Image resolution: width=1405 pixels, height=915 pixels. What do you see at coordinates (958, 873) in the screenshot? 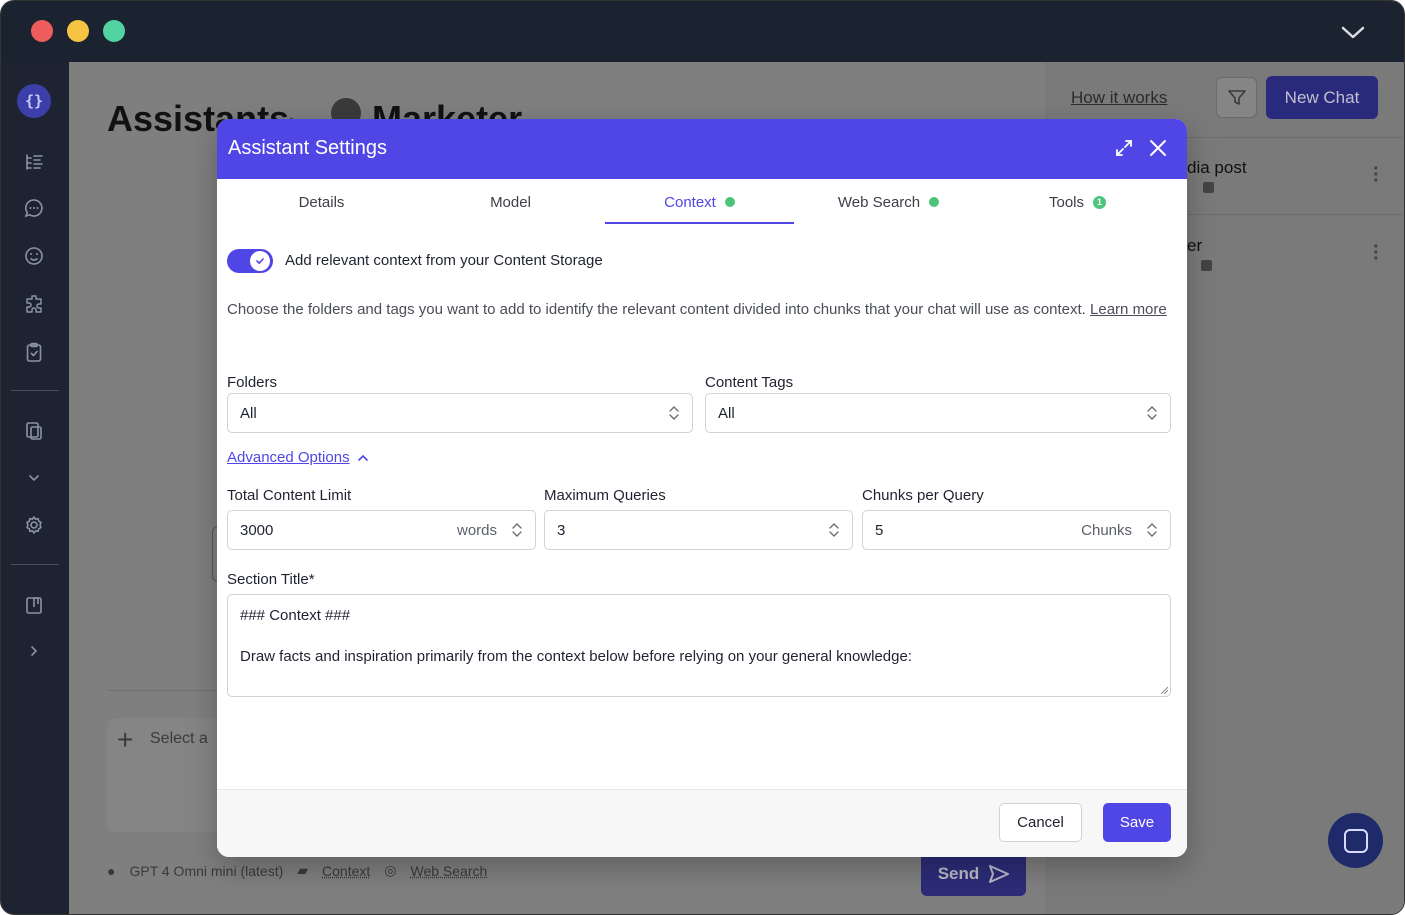
I see `send-label: Send` at bounding box center [958, 873].